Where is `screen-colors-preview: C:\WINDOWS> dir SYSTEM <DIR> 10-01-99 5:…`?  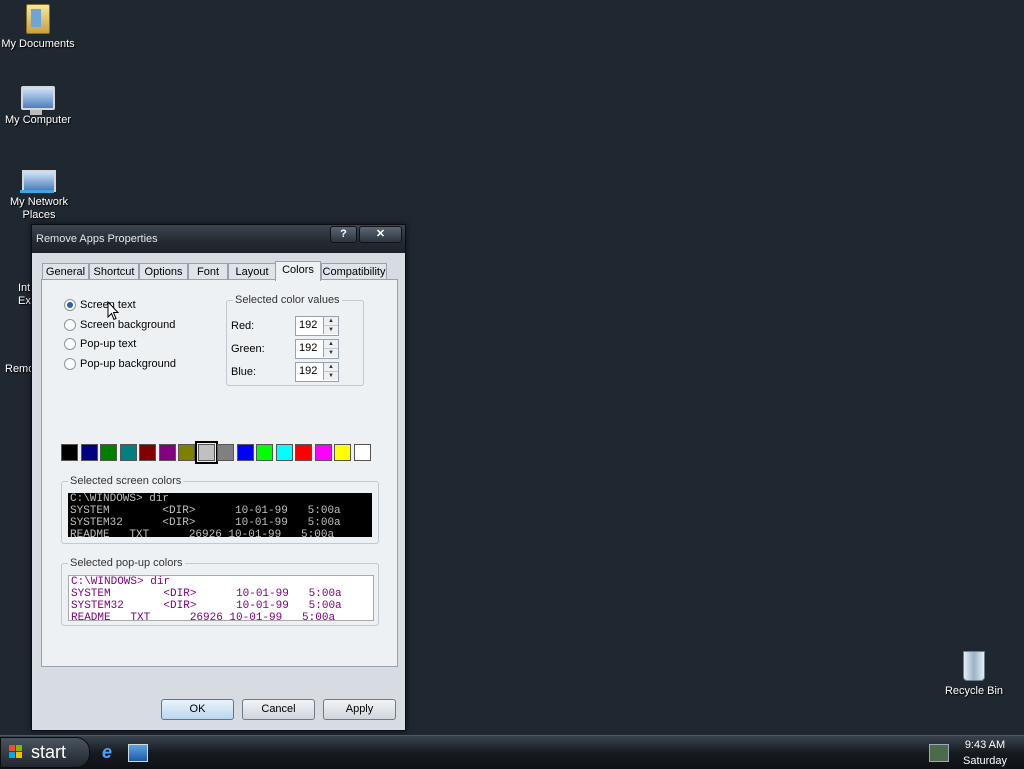
screen-colors-preview: C:\WINDOWS> dir SYSTEM <DIR> 10-01-99 5:… is located at coordinates (220, 515).